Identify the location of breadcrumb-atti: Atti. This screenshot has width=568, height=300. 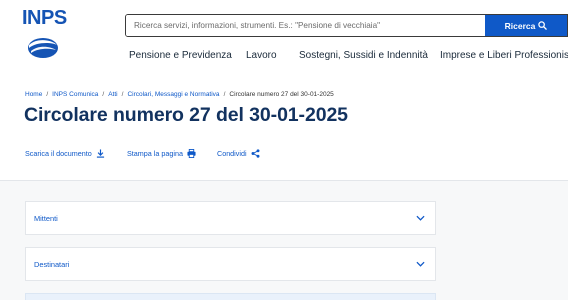
(112, 94).